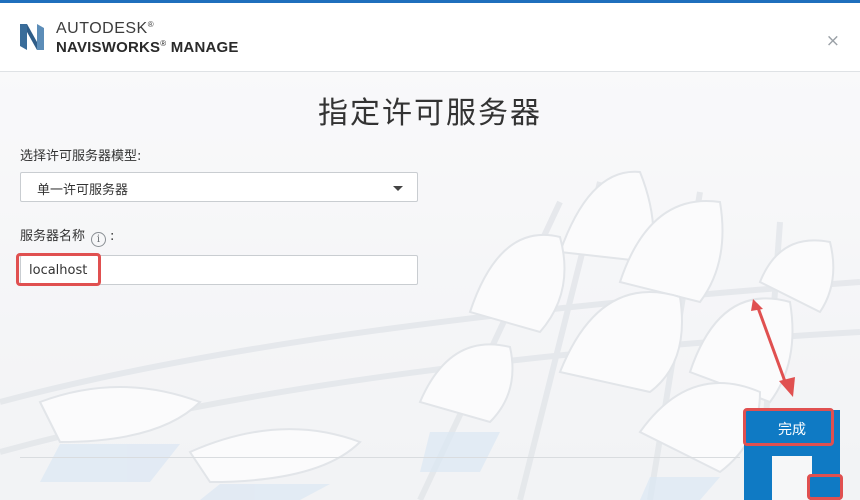 This screenshot has width=860, height=500. Describe the element at coordinates (32, 37) in the screenshot. I see `autodesk-n-logo-icon` at that location.